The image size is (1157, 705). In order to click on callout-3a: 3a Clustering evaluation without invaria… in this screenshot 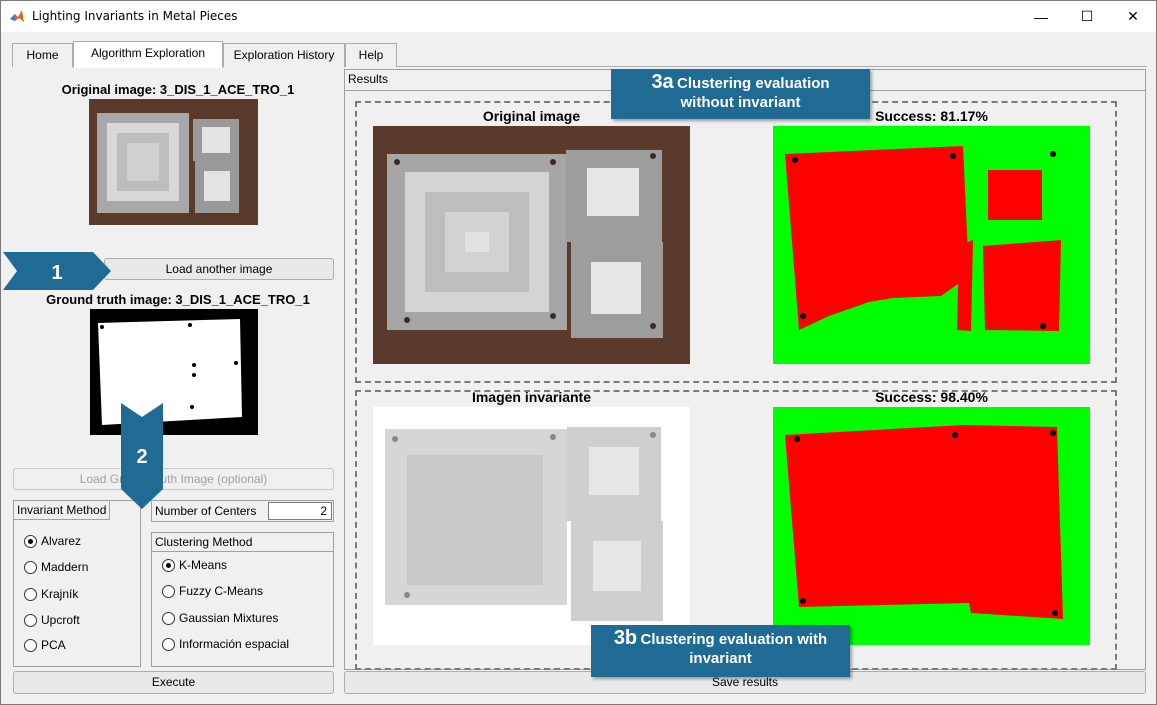, I will do `click(740, 94)`.